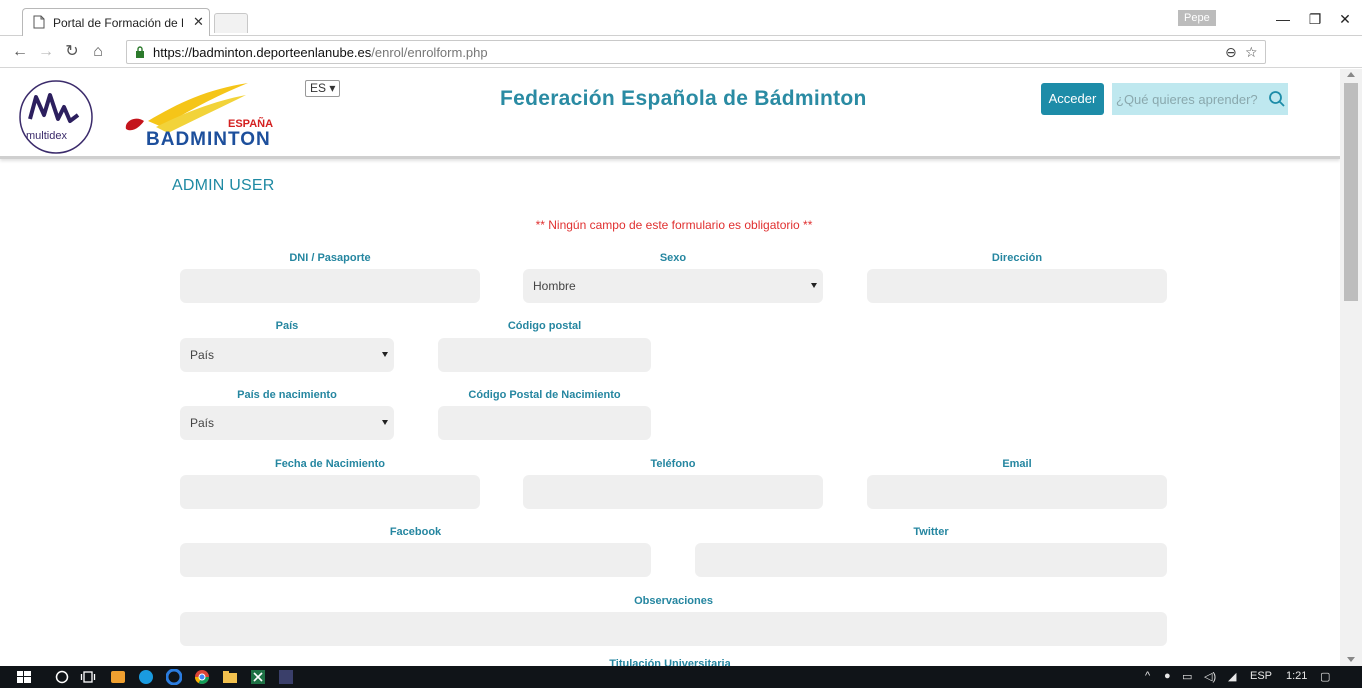 The height and width of the screenshot is (688, 1362). What do you see at coordinates (544, 423) in the screenshot?
I see `cp-nacimiento-input` at bounding box center [544, 423].